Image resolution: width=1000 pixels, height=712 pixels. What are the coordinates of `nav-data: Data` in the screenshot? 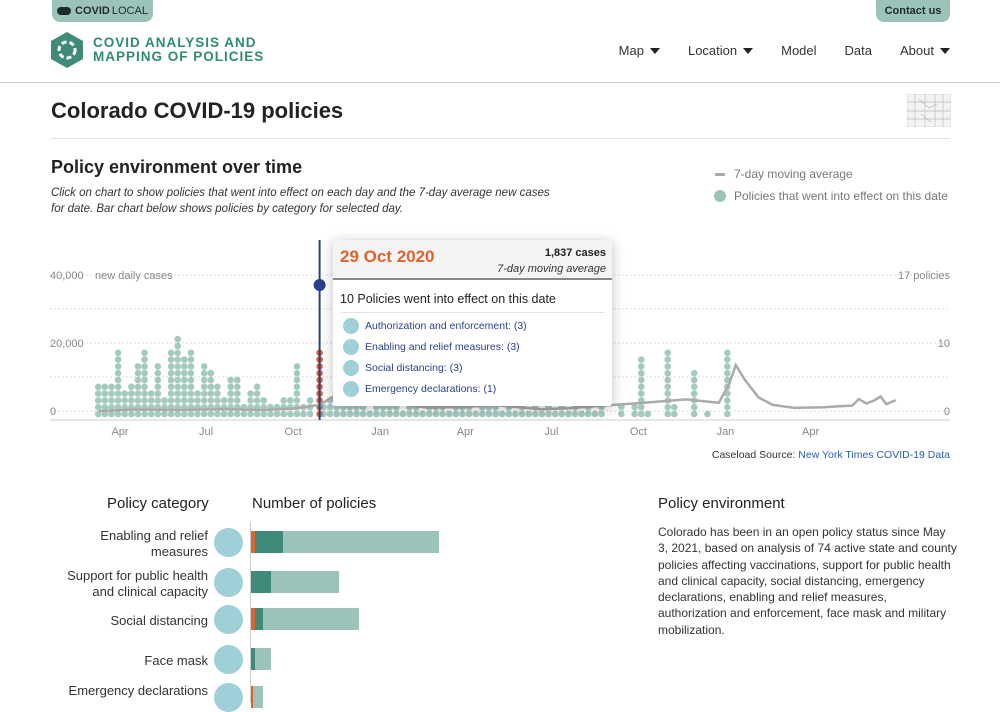 It's located at (858, 50).